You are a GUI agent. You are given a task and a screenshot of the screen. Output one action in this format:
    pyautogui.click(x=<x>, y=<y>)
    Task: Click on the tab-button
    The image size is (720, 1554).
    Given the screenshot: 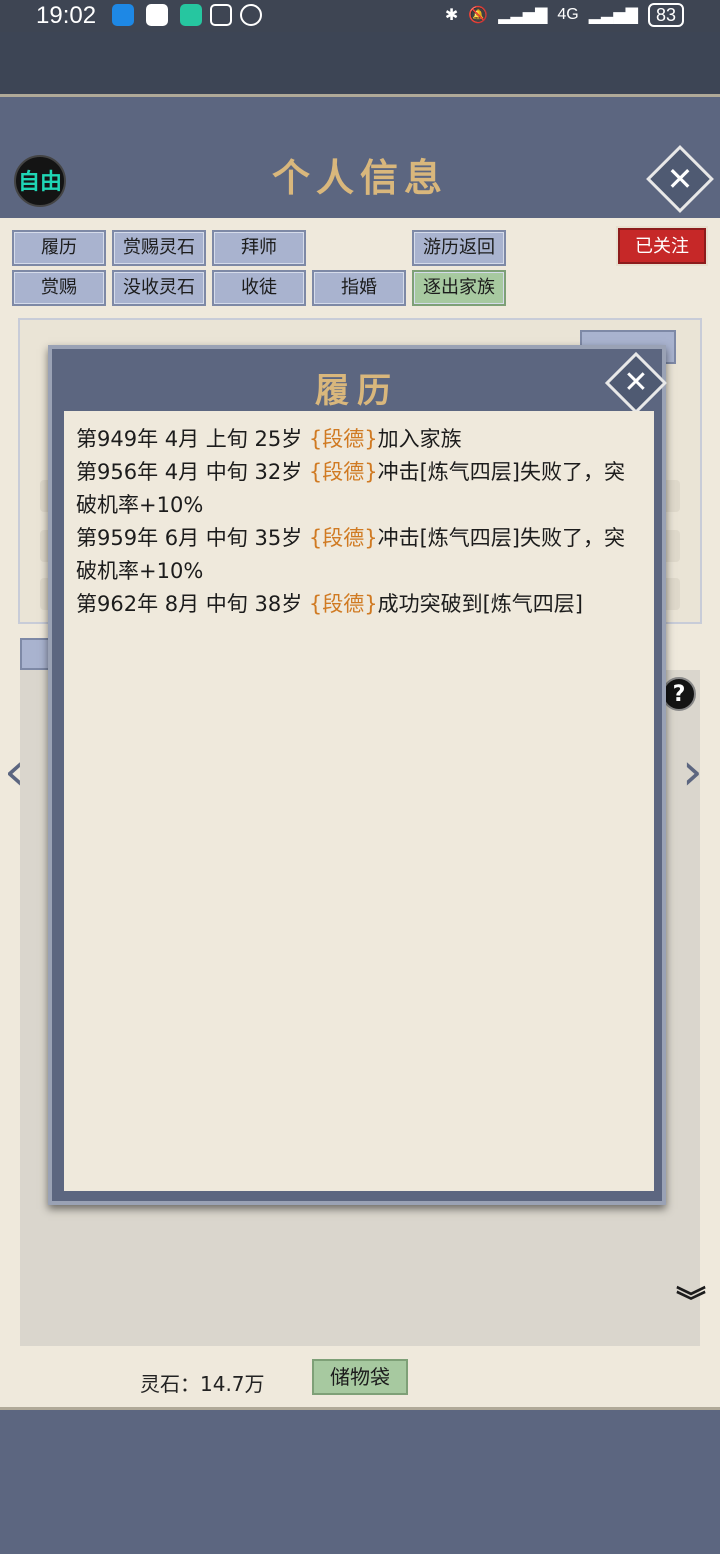 What is the action you would take?
    pyautogui.click(x=35, y=654)
    